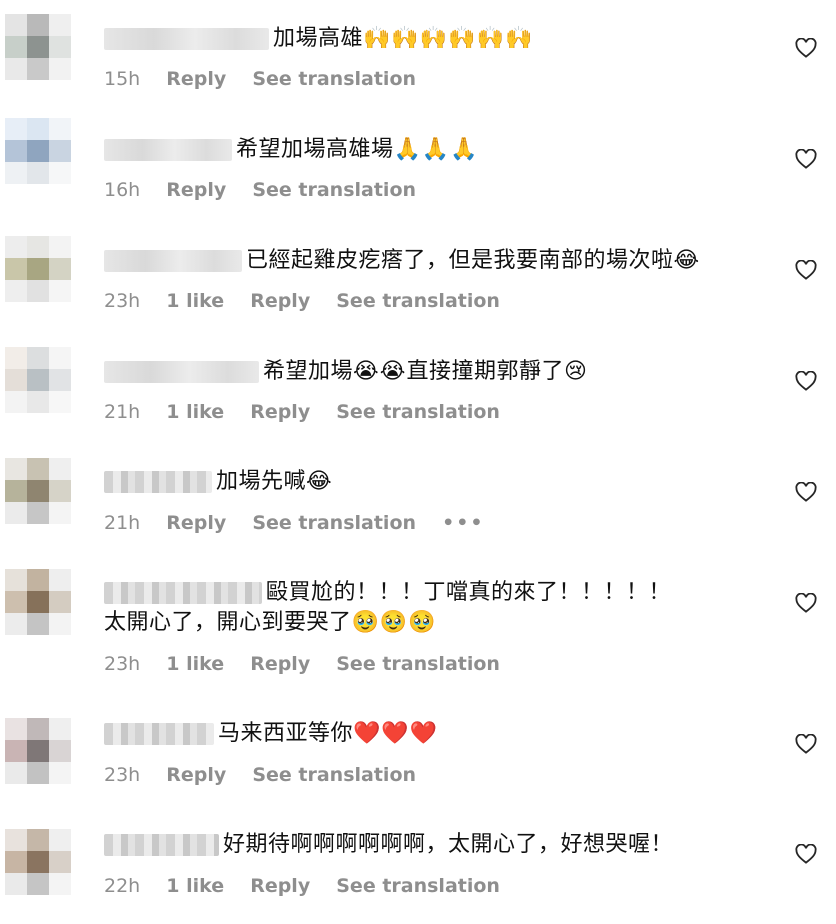  What do you see at coordinates (448, 38) in the screenshot?
I see `raised-hands-emoji-icon: 🙌🙌🙌🙌🙌🙌` at bounding box center [448, 38].